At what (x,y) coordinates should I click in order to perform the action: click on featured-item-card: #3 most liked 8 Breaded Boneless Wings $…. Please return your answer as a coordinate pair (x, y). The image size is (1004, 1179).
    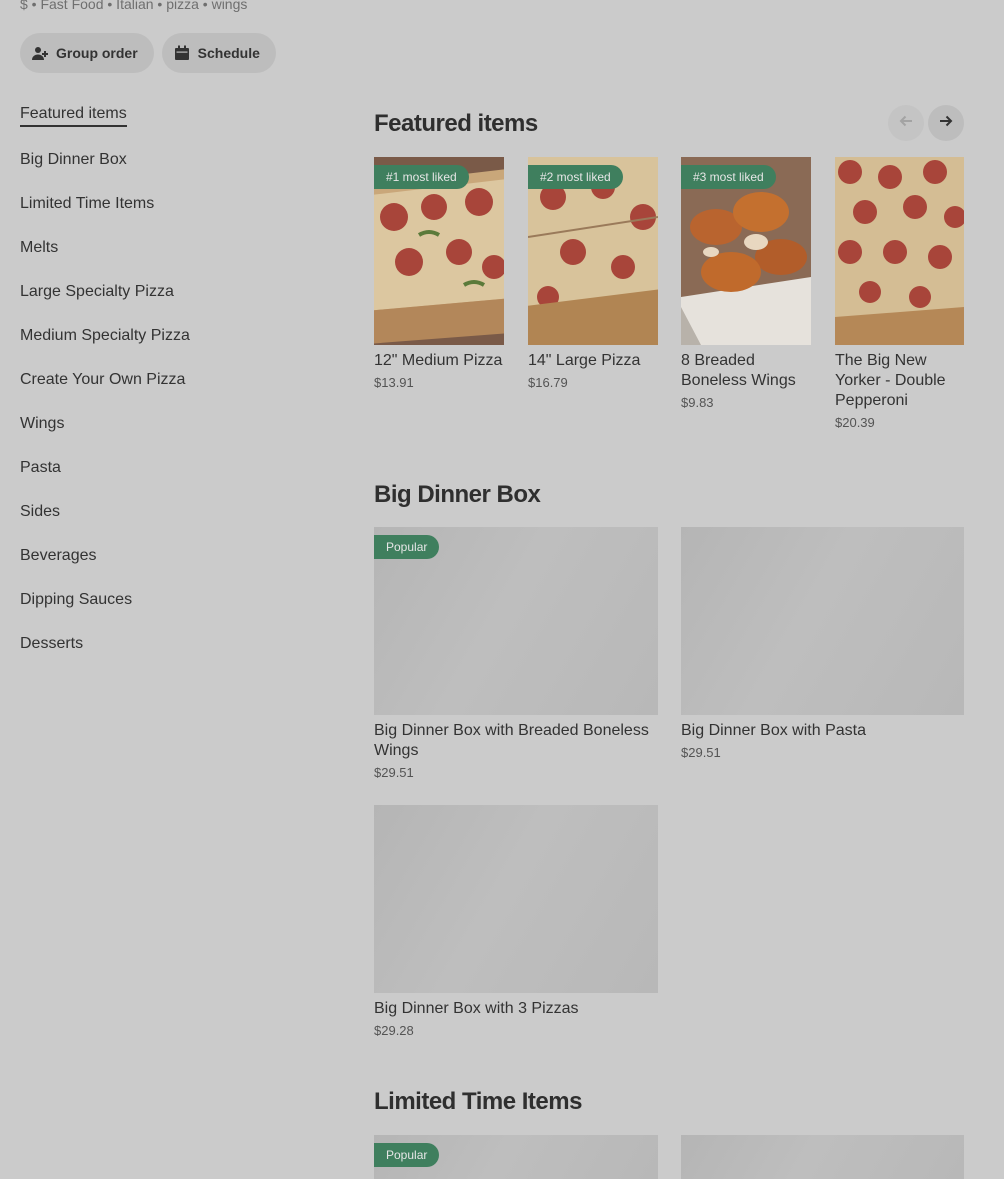
    Looking at the image, I should click on (746, 283).